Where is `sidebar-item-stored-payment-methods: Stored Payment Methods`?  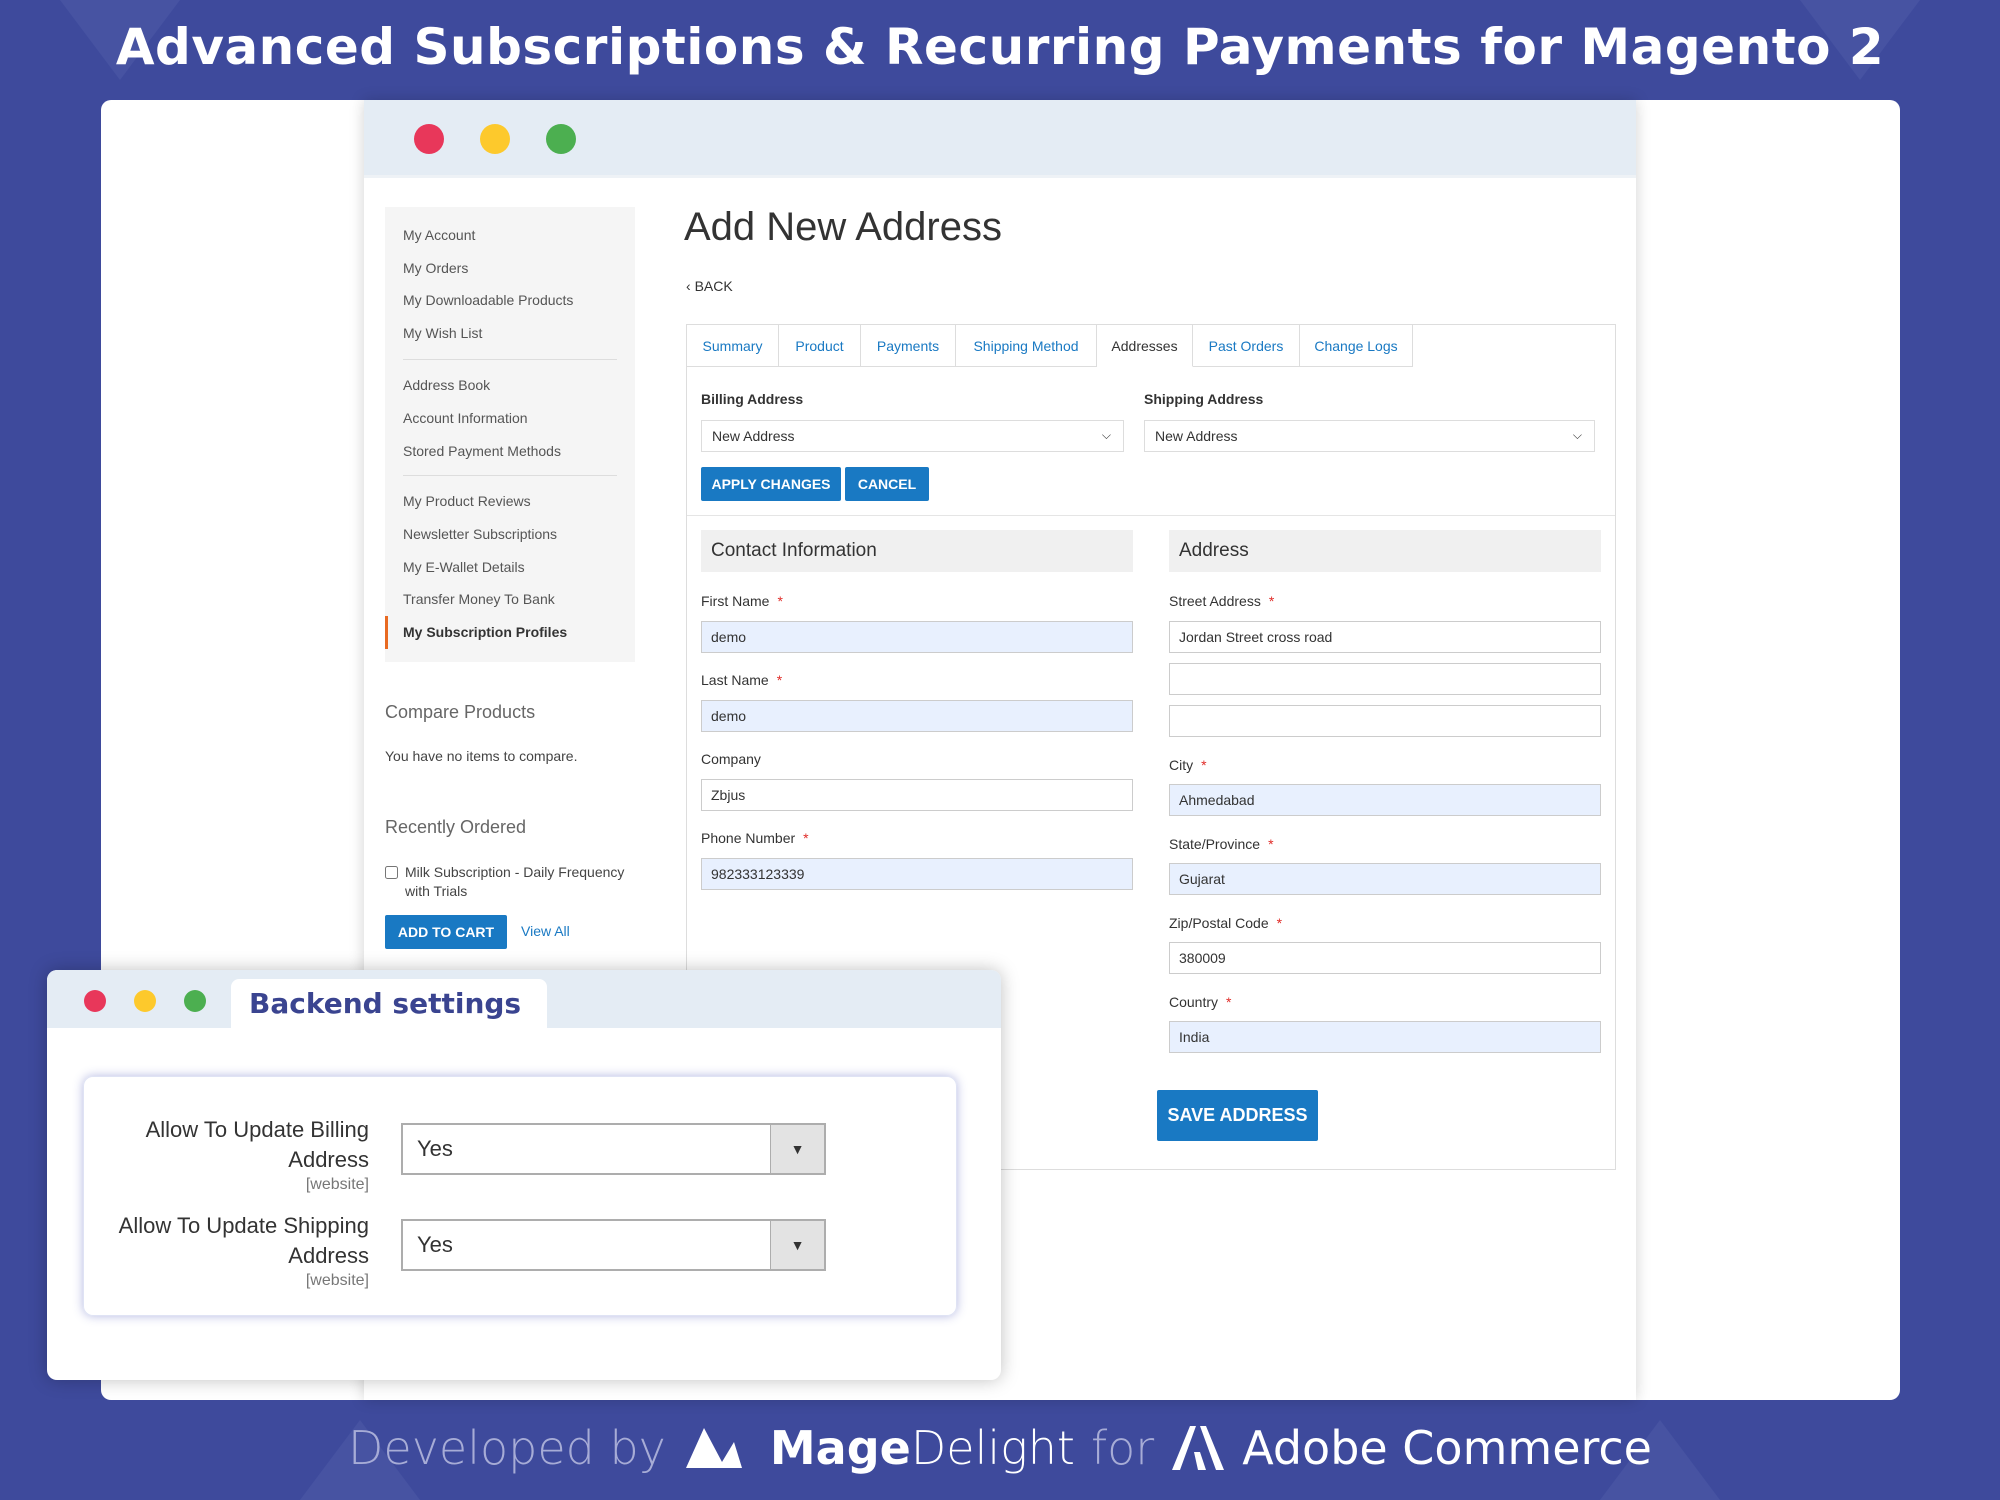 sidebar-item-stored-payment-methods: Stored Payment Methods is located at coordinates (482, 451).